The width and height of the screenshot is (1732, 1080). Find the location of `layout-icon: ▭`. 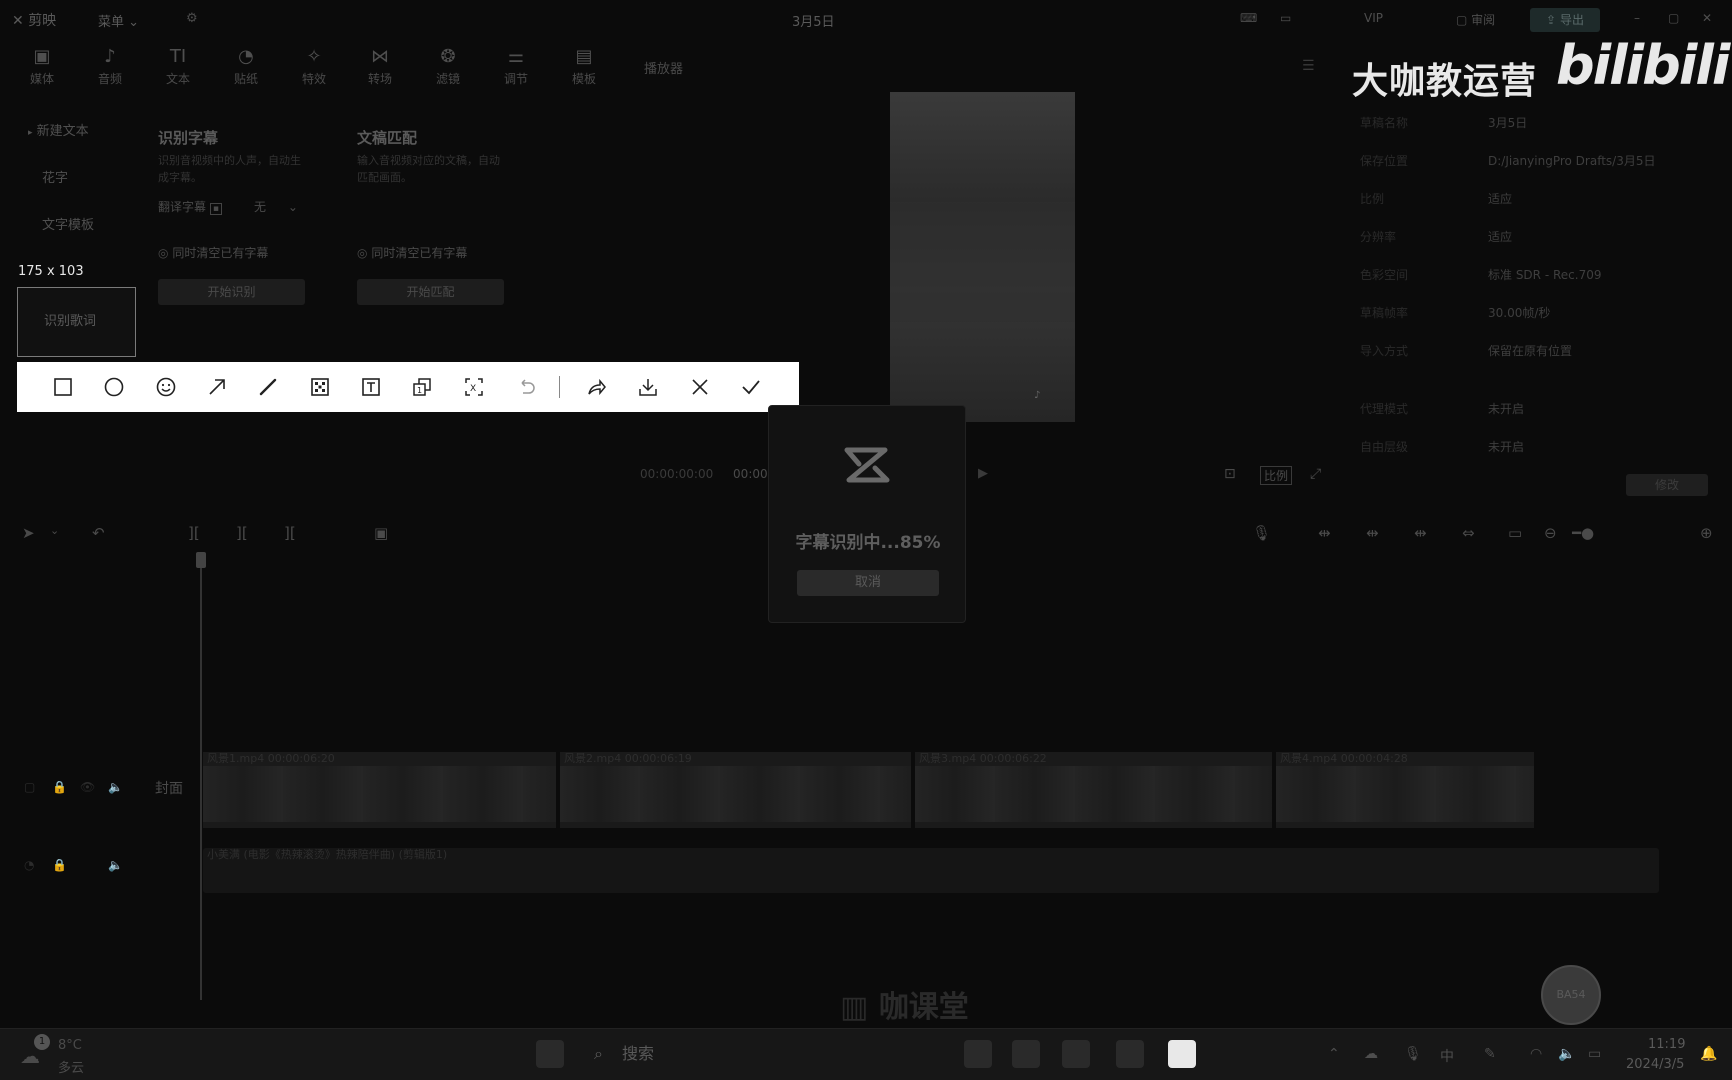

layout-icon: ▭ is located at coordinates (1285, 18).